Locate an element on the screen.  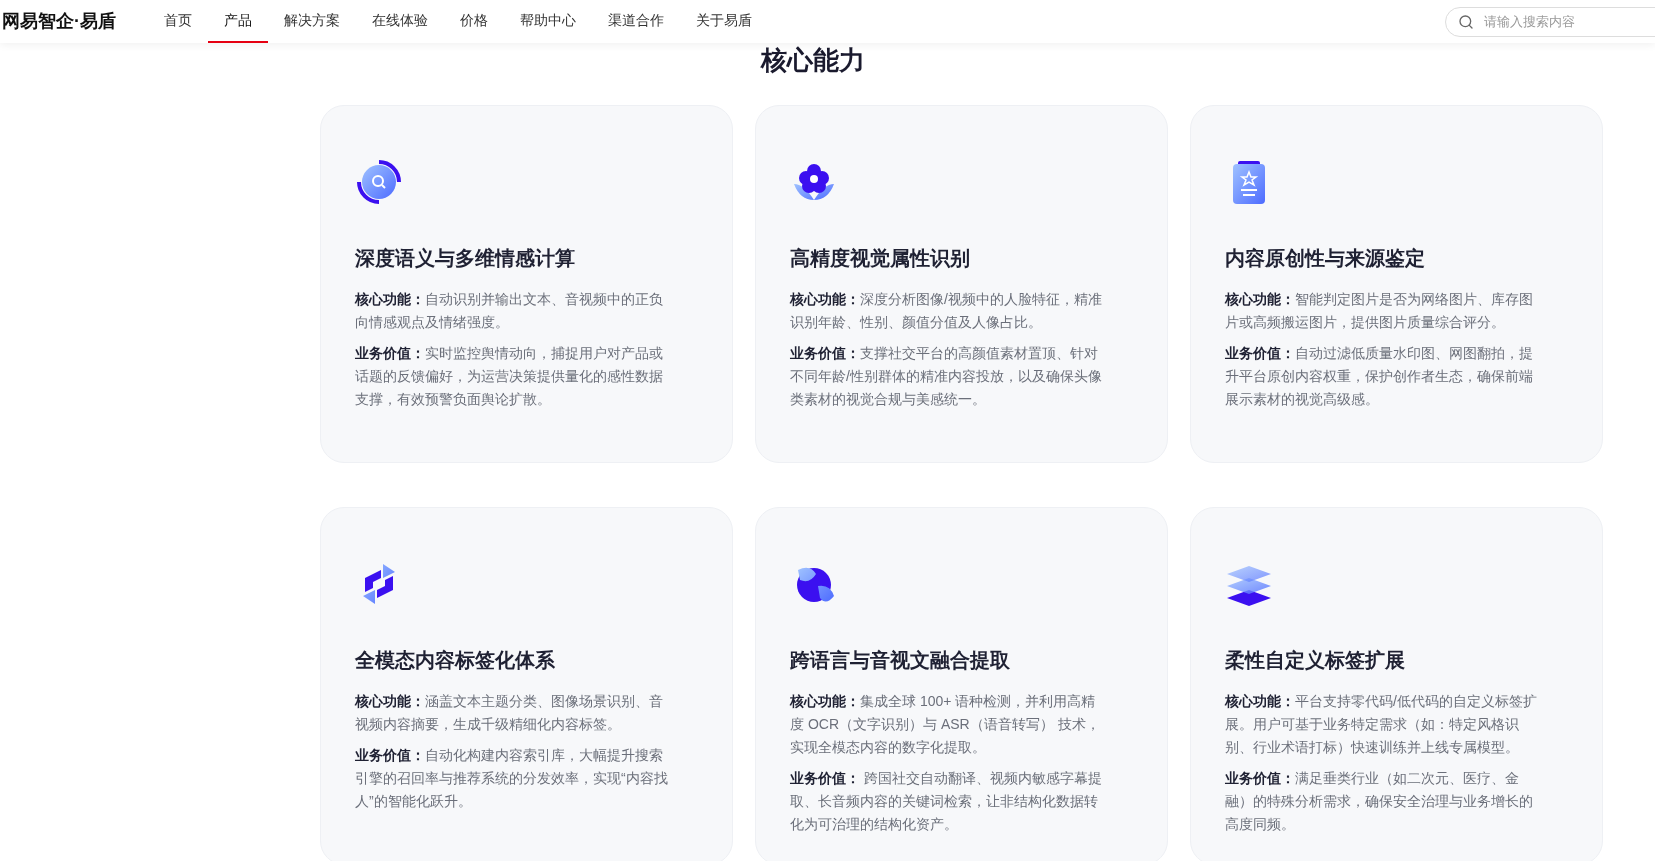
card-description: 业务价值： 跨国社交自动翻译、视频内敏感字幕提取、长音频内容的关键词检索，让非结构化数据转化为可治理的结构化资产。 is located at coordinates (946, 801).